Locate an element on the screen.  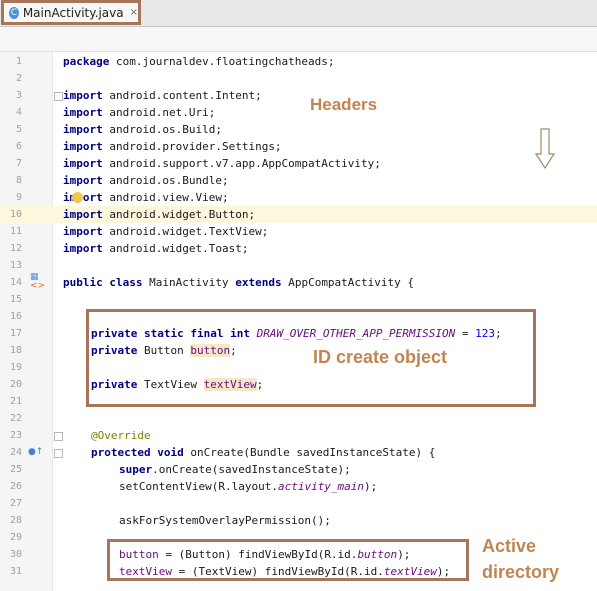
code-text: import android.widget.Button; is located at coordinates (159, 214).